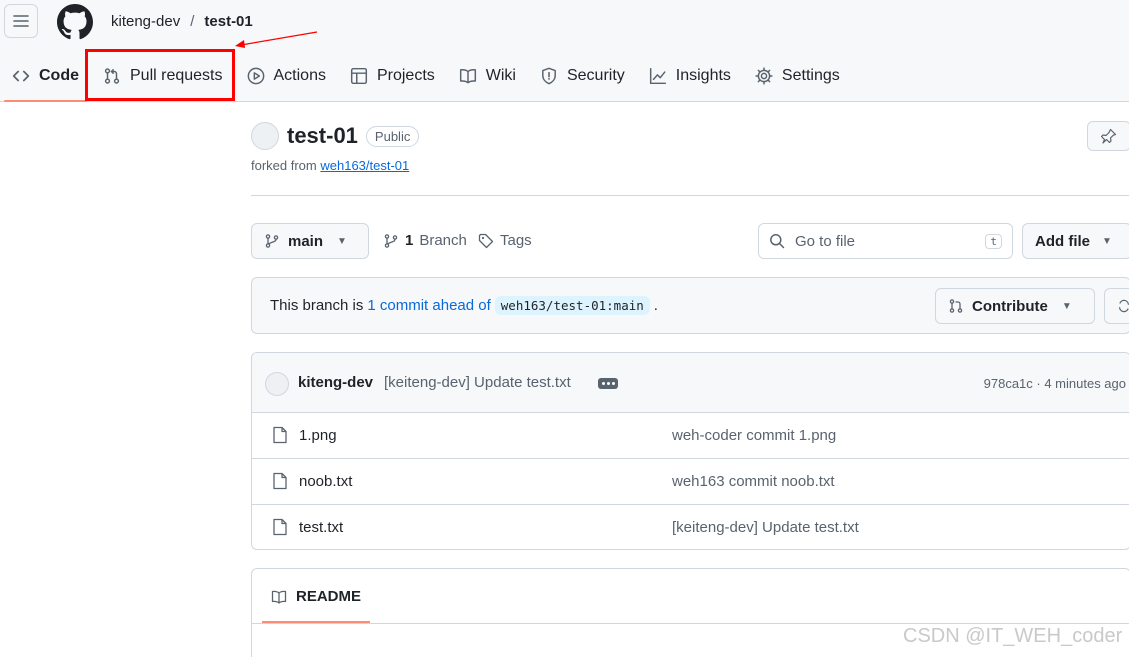 The width and height of the screenshot is (1129, 657). Describe the element at coordinates (1013, 636) in the screenshot. I see `watermark: CSDN @IT_WEH_coder` at that location.